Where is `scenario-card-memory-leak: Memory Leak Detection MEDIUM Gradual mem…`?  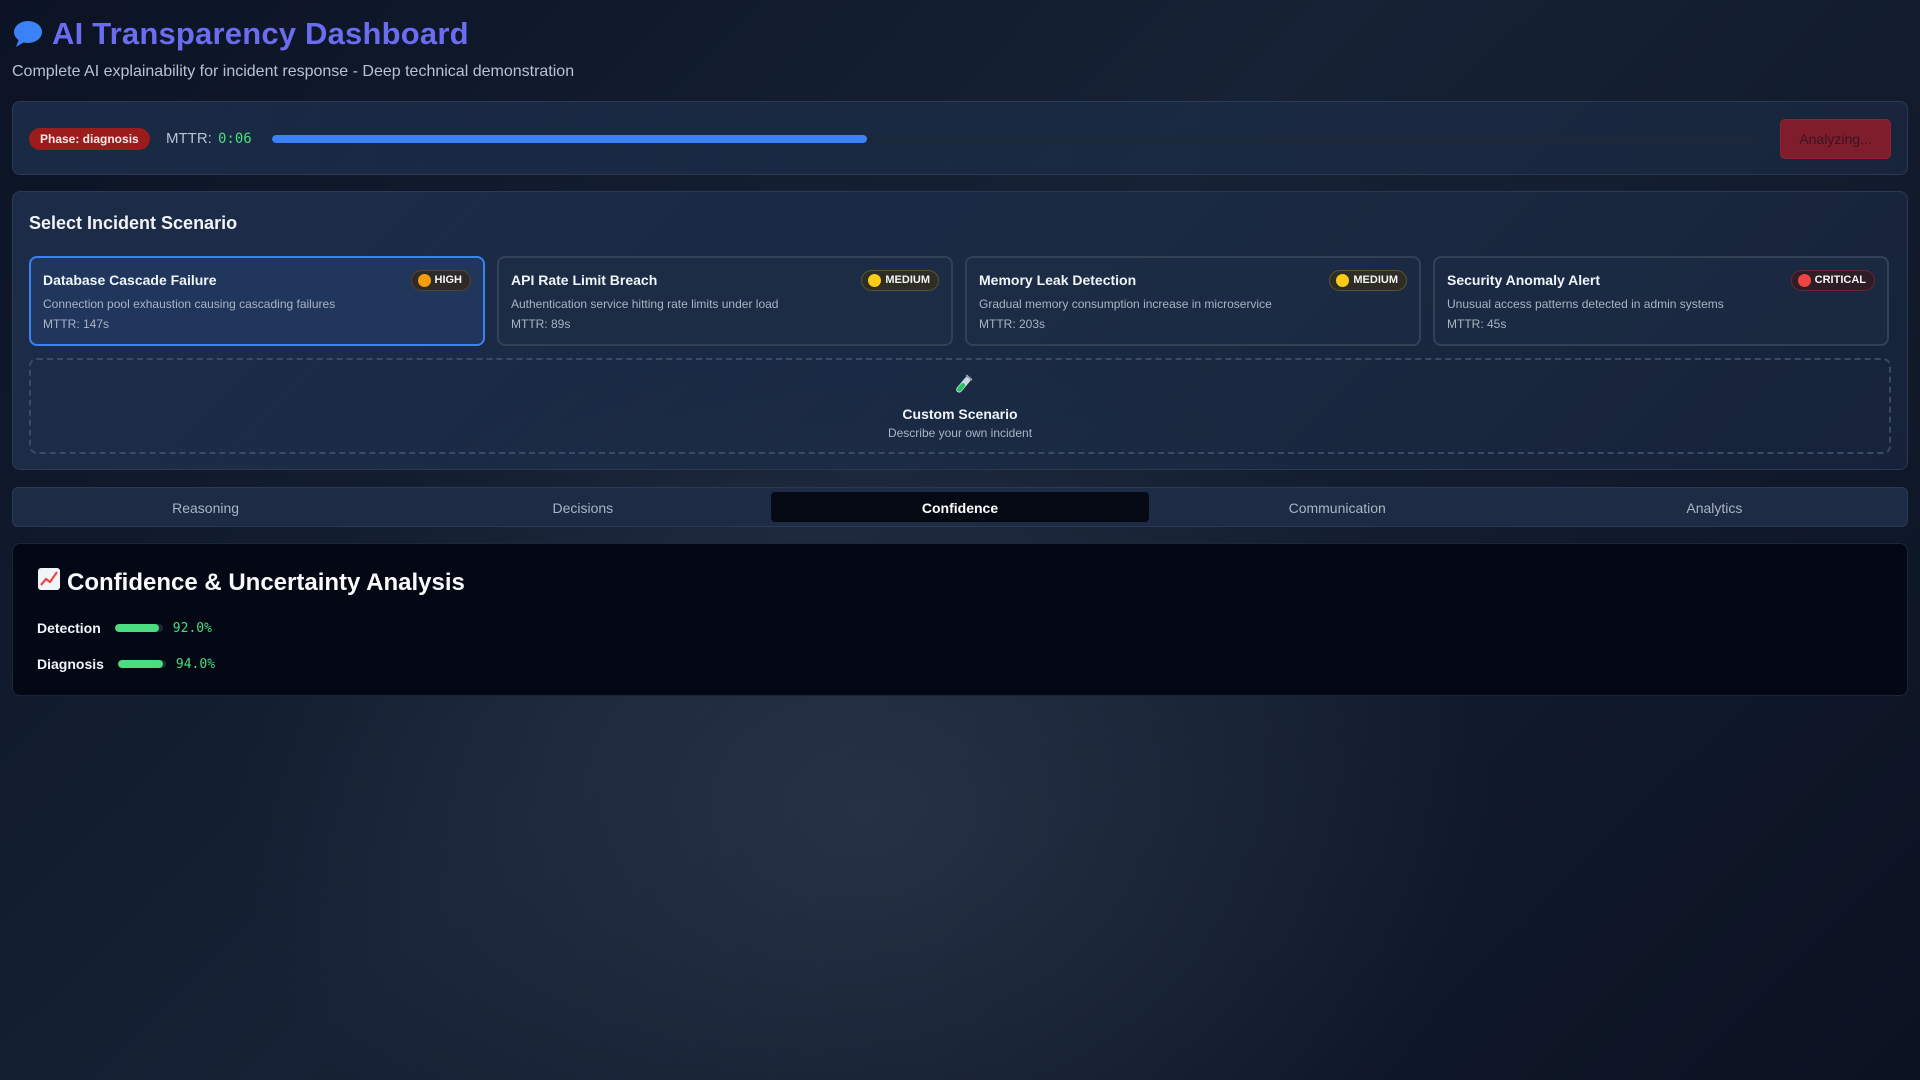 scenario-card-memory-leak: Memory Leak Detection MEDIUM Gradual mem… is located at coordinates (1193, 301).